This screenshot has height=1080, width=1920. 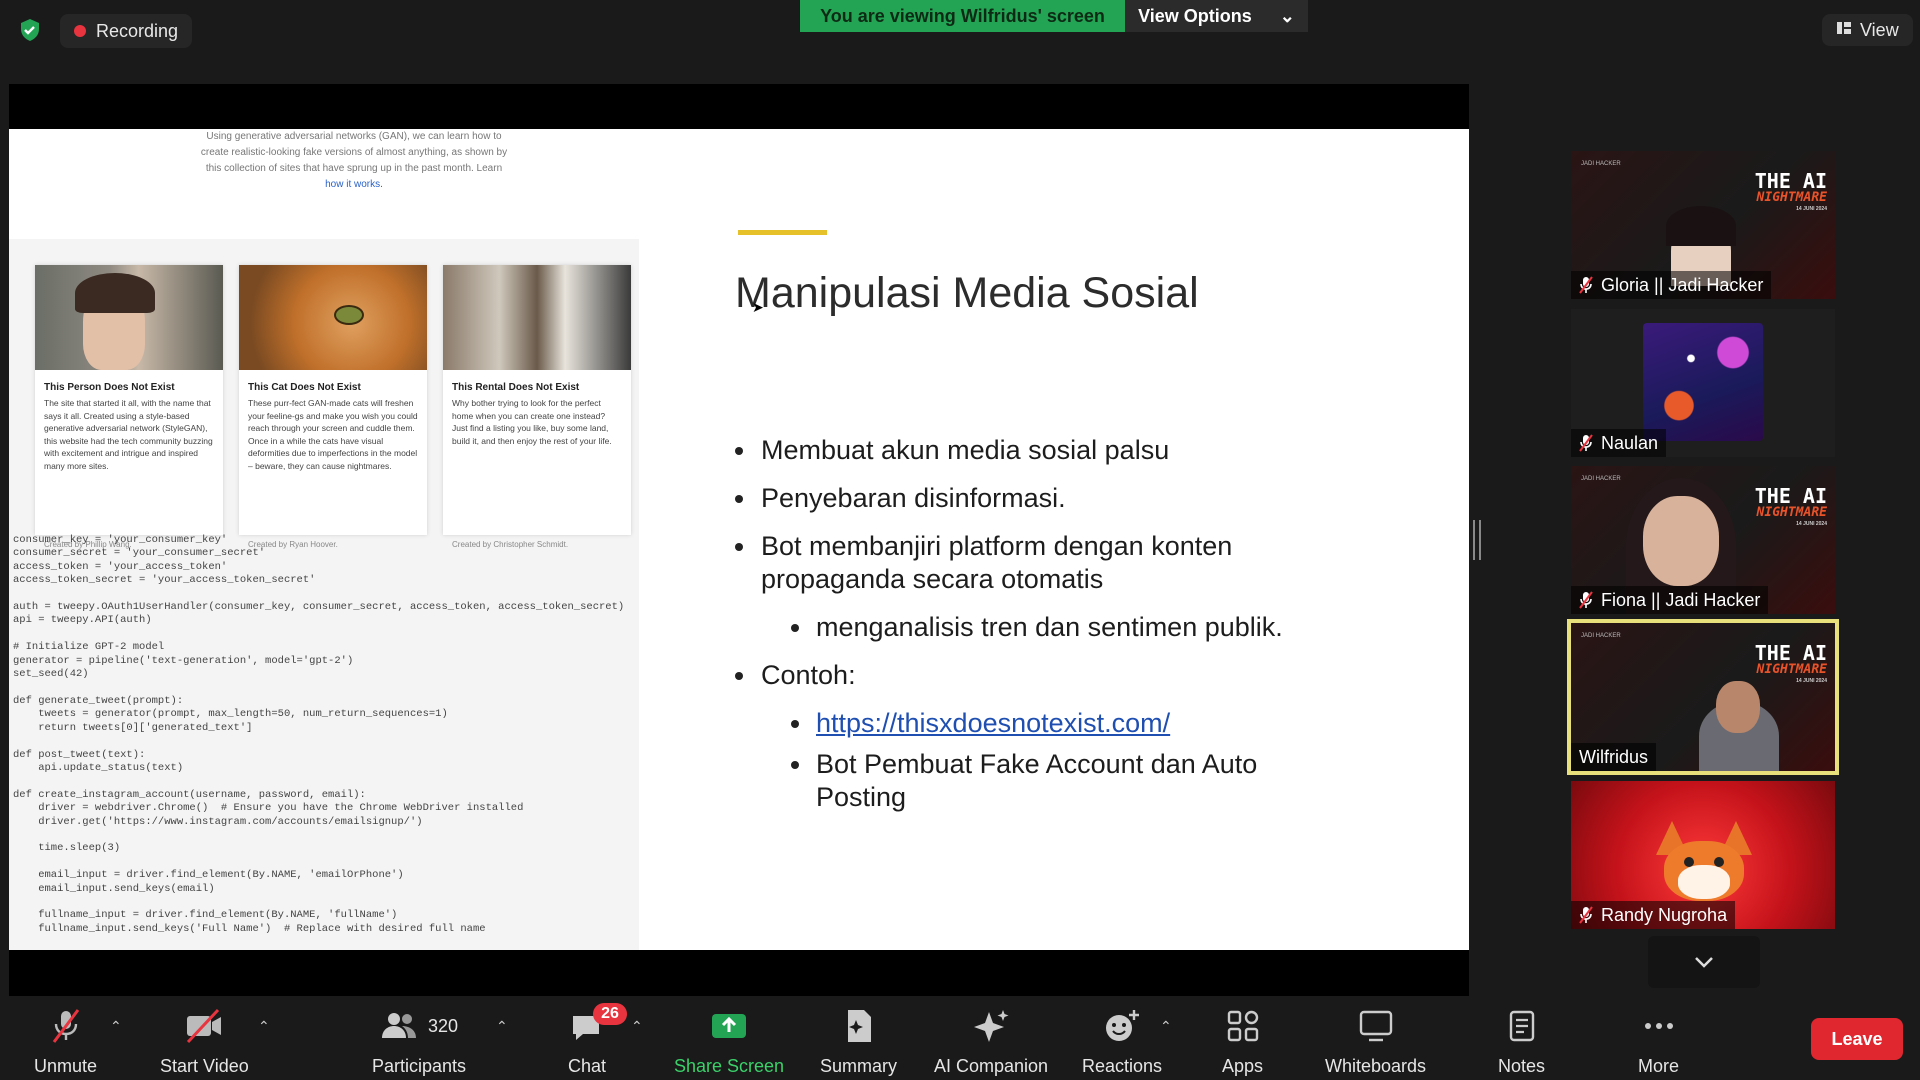 I want to click on chevron-down-icon, so click(x=1704, y=962).